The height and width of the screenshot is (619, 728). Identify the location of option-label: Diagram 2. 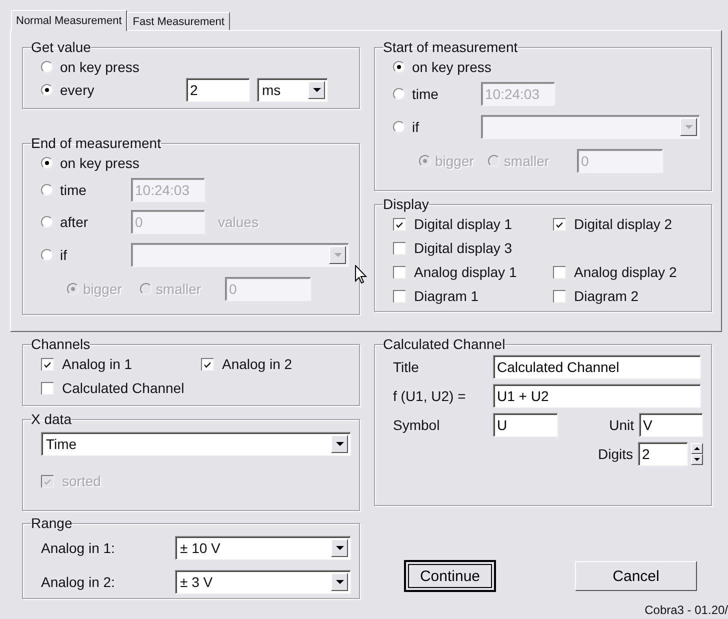
(606, 296).